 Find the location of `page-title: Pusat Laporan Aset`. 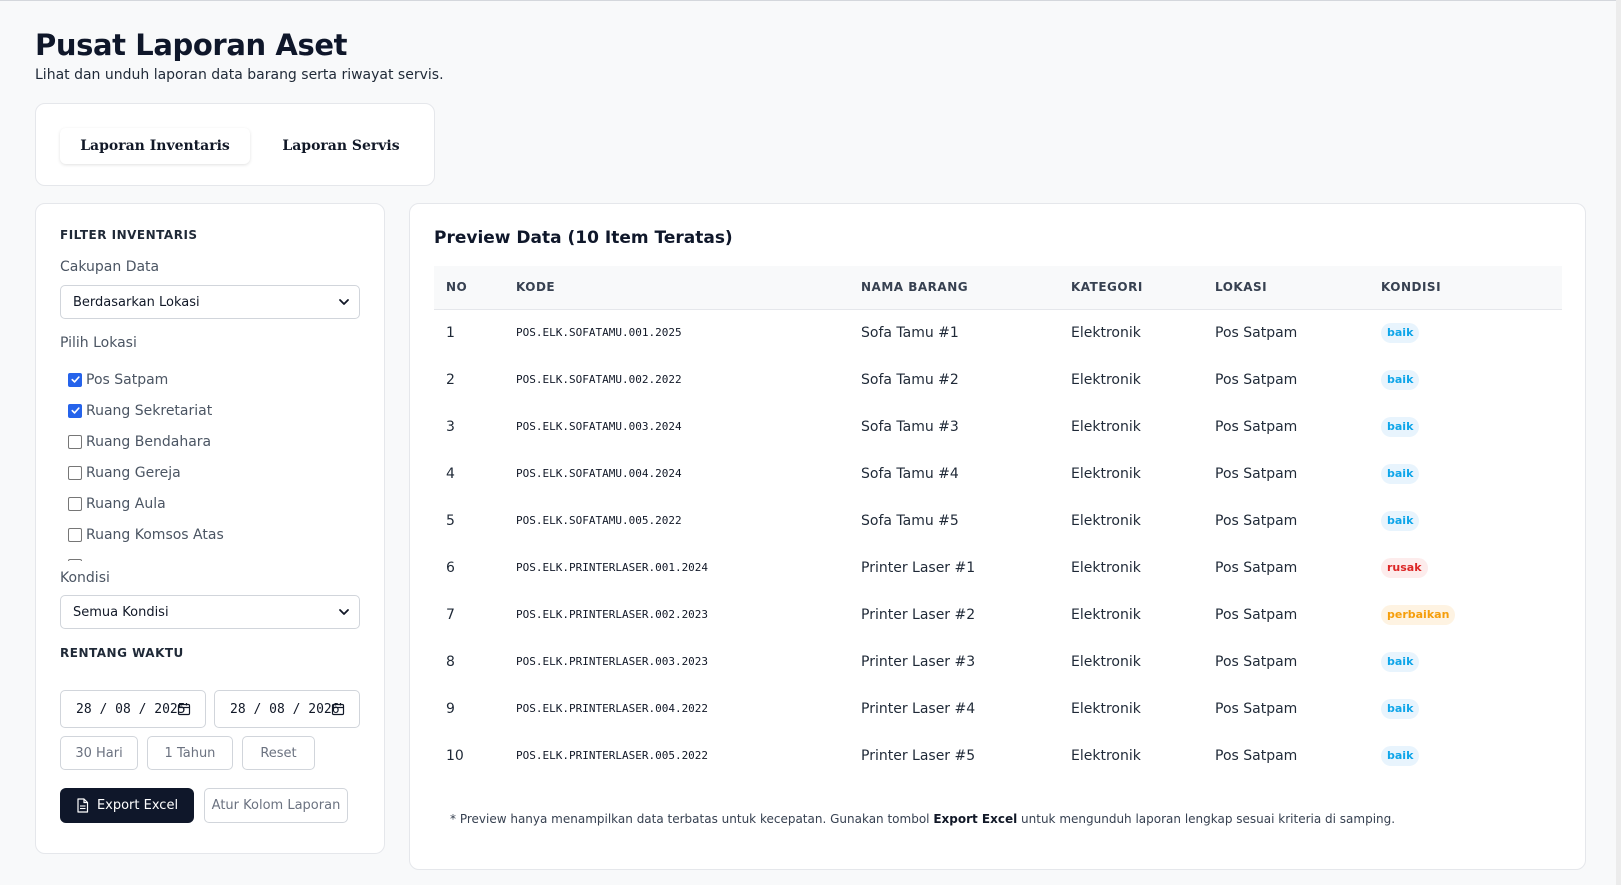

page-title: Pusat Laporan Aset is located at coordinates (191, 45).